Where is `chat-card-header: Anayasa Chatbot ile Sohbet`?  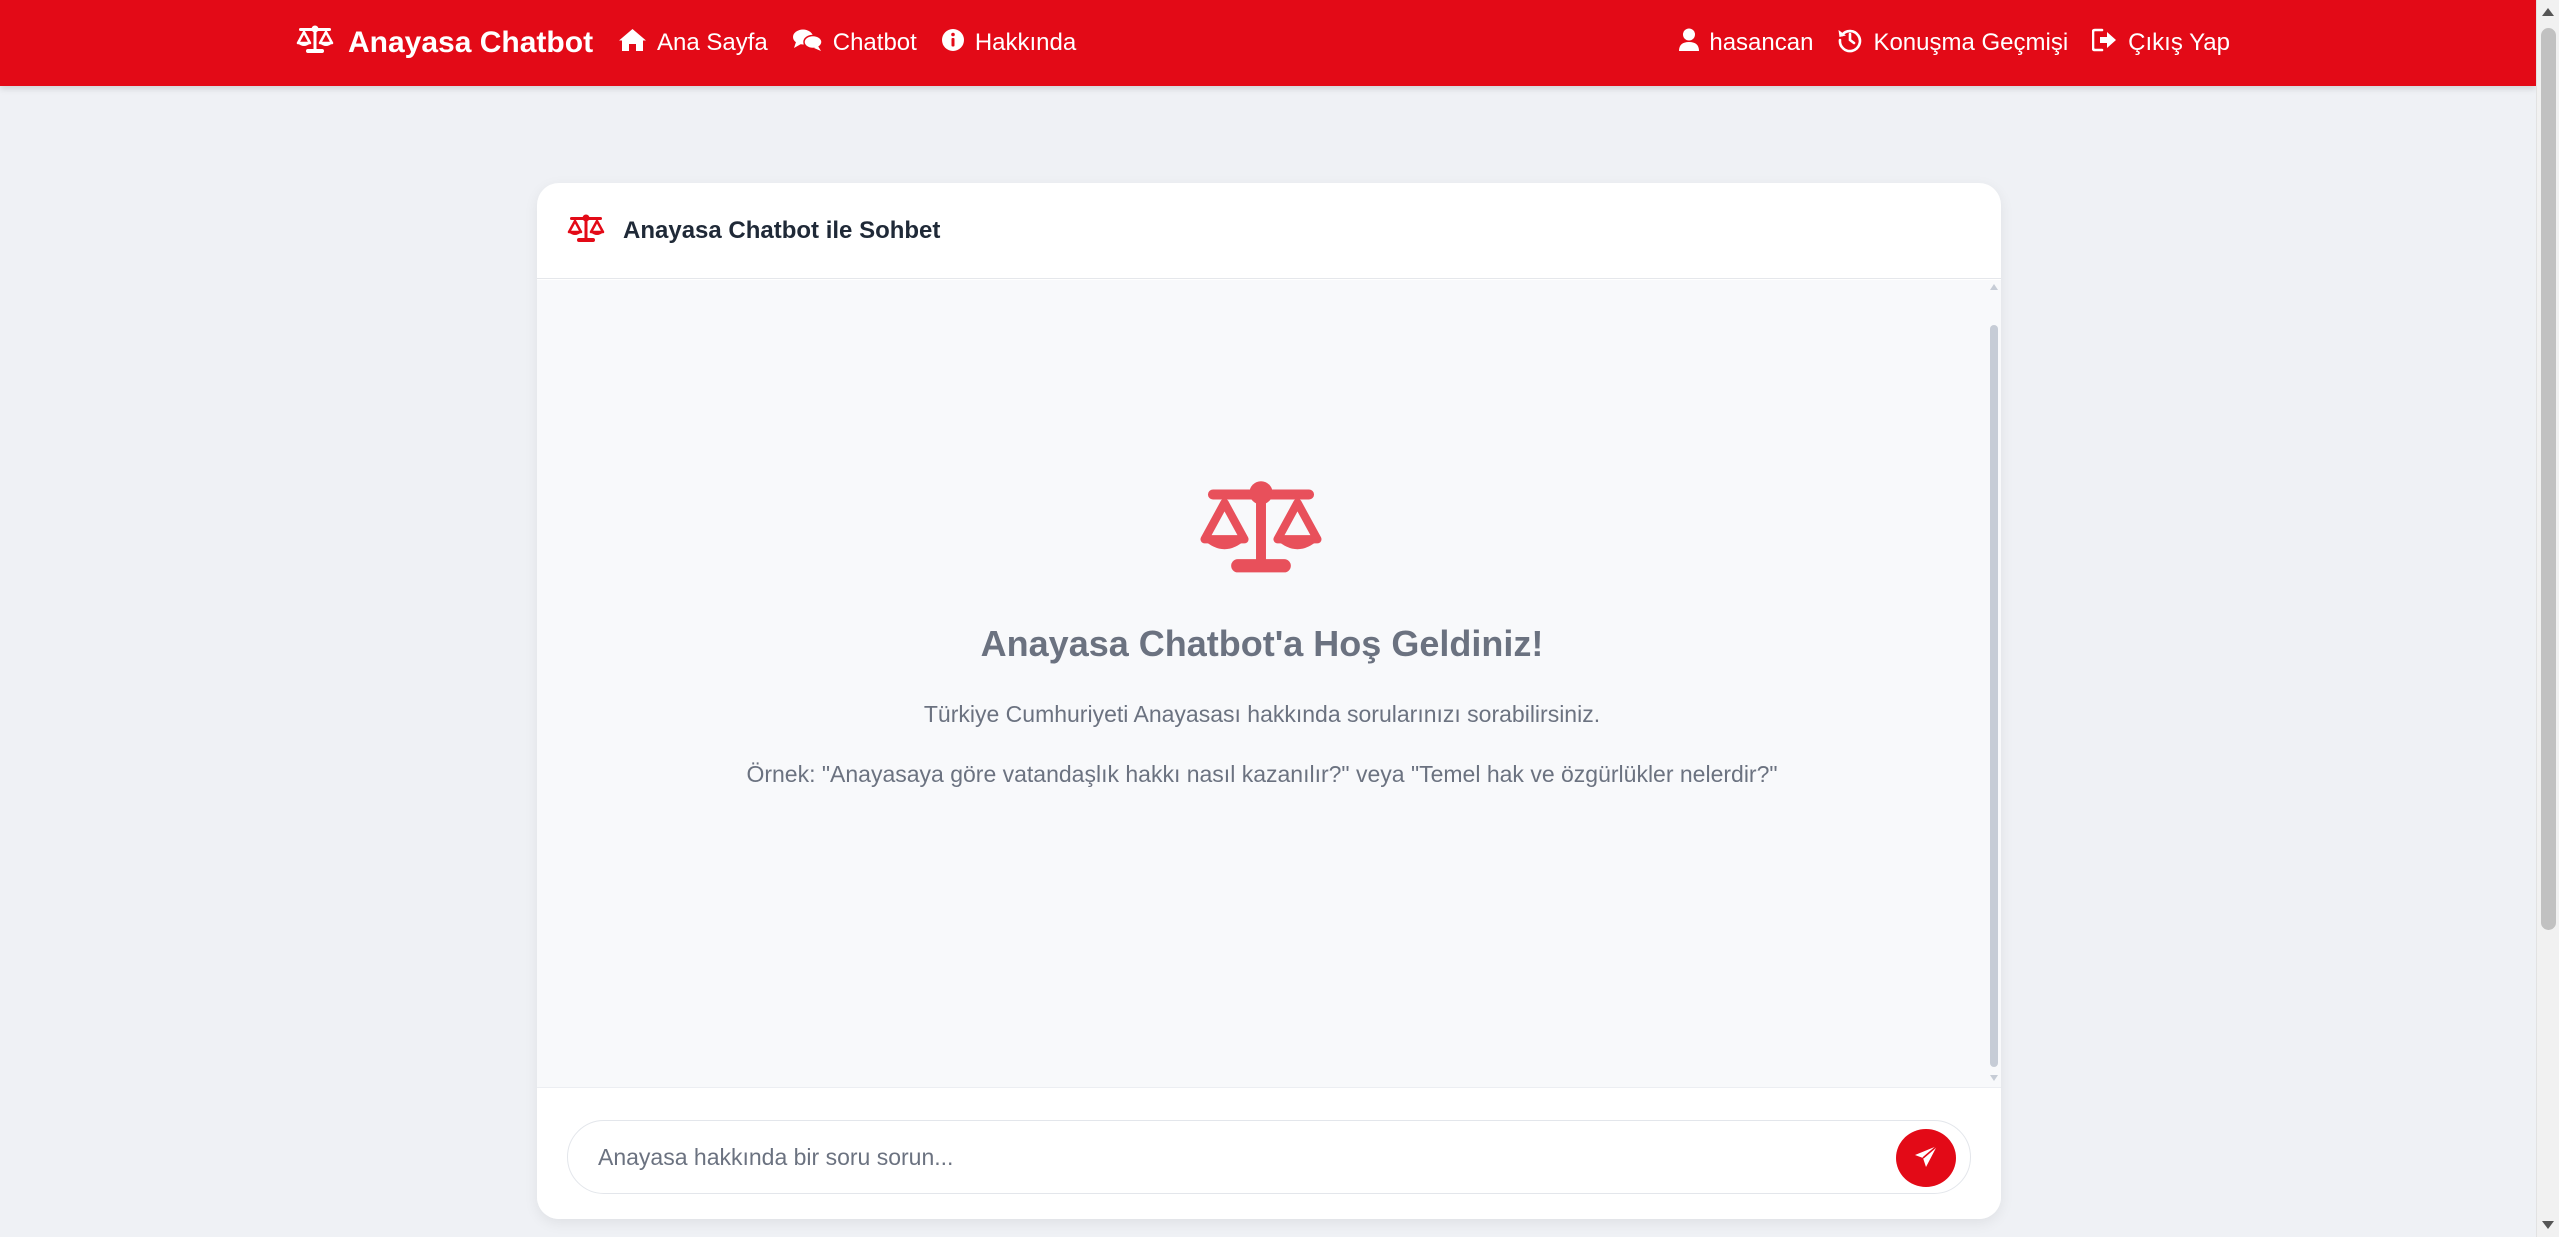
chat-card-header: Anayasa Chatbot ile Sohbet is located at coordinates (1269, 231).